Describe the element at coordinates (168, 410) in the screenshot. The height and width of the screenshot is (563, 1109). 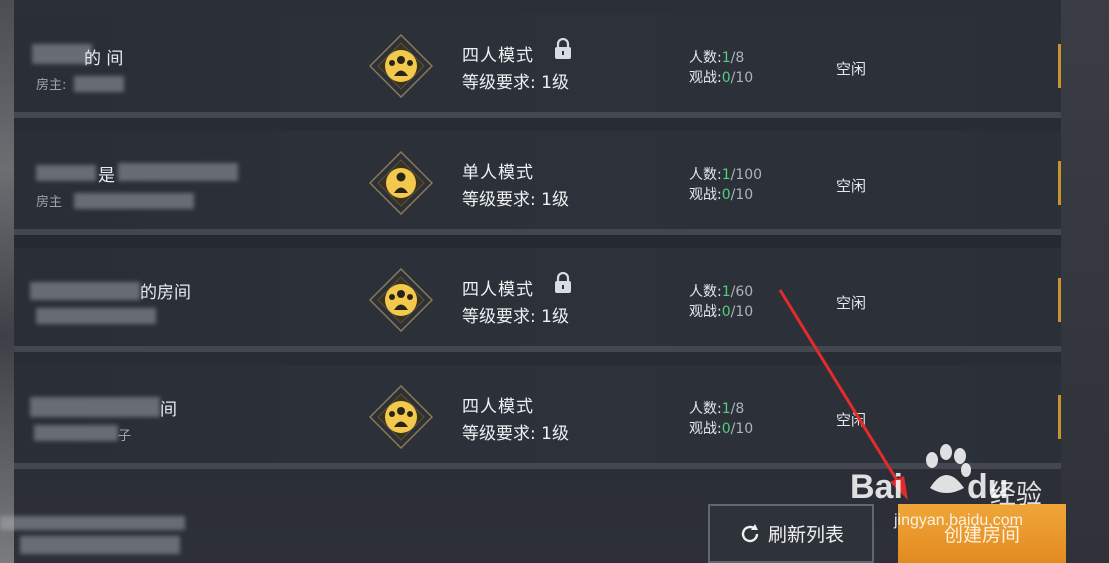
I see `room-name: 间` at that location.